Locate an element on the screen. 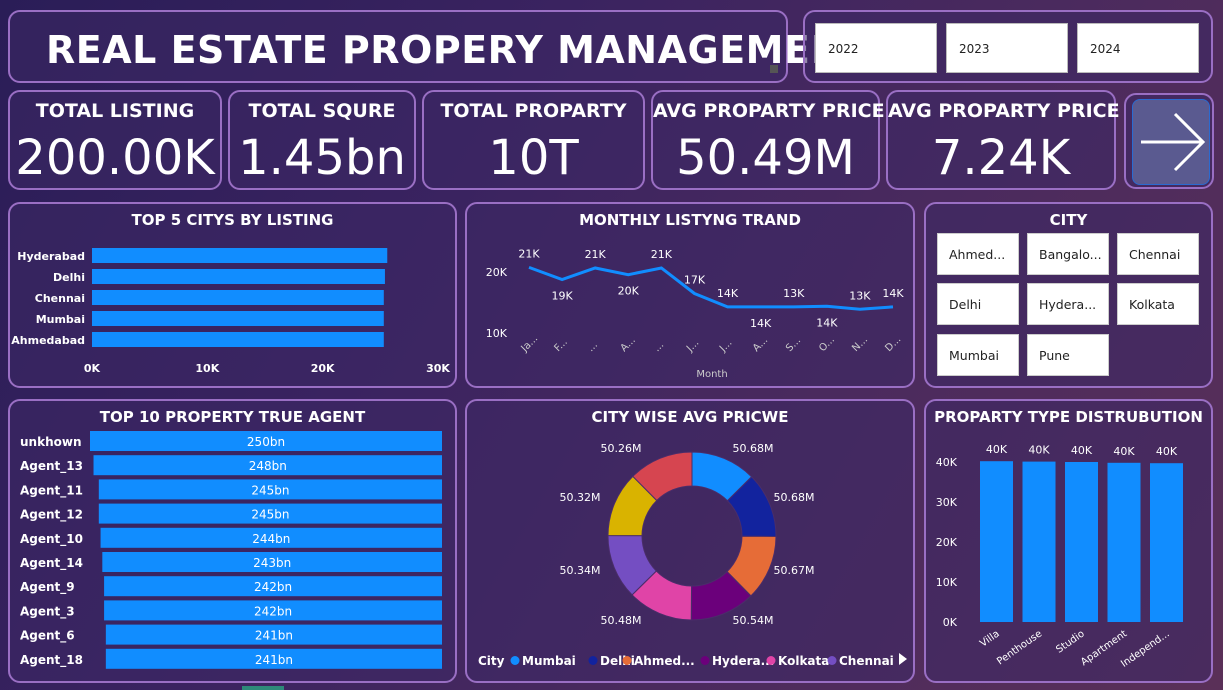  data-label: 20K is located at coordinates (629, 291).